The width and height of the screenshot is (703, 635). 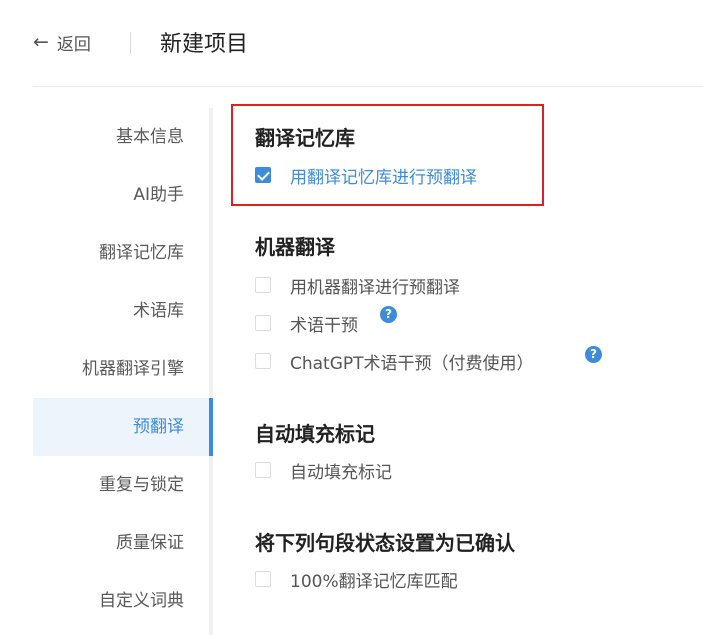 What do you see at coordinates (385, 543) in the screenshot?
I see `section-title-confirm: 将下列句段状态设置为已确认` at bounding box center [385, 543].